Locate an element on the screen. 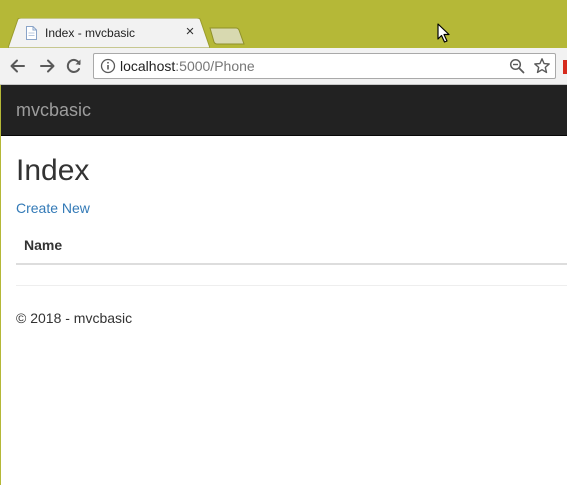 The image size is (567, 485). page-title: Index is located at coordinates (53, 170).